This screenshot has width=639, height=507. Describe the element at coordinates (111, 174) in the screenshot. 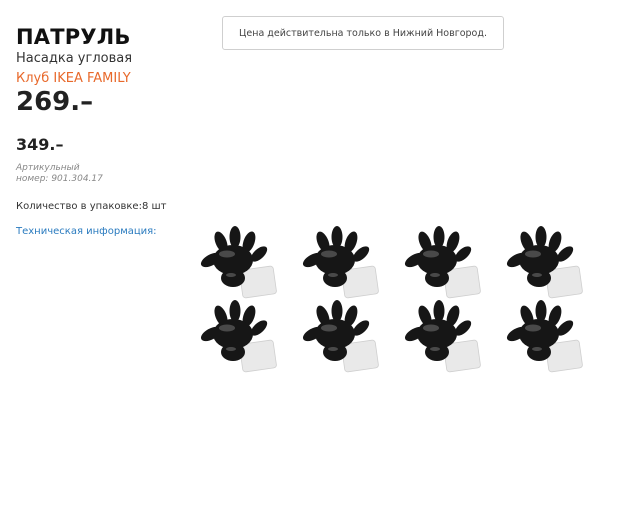

I see `article-number: Артикульный номер: 901.304.17` at that location.